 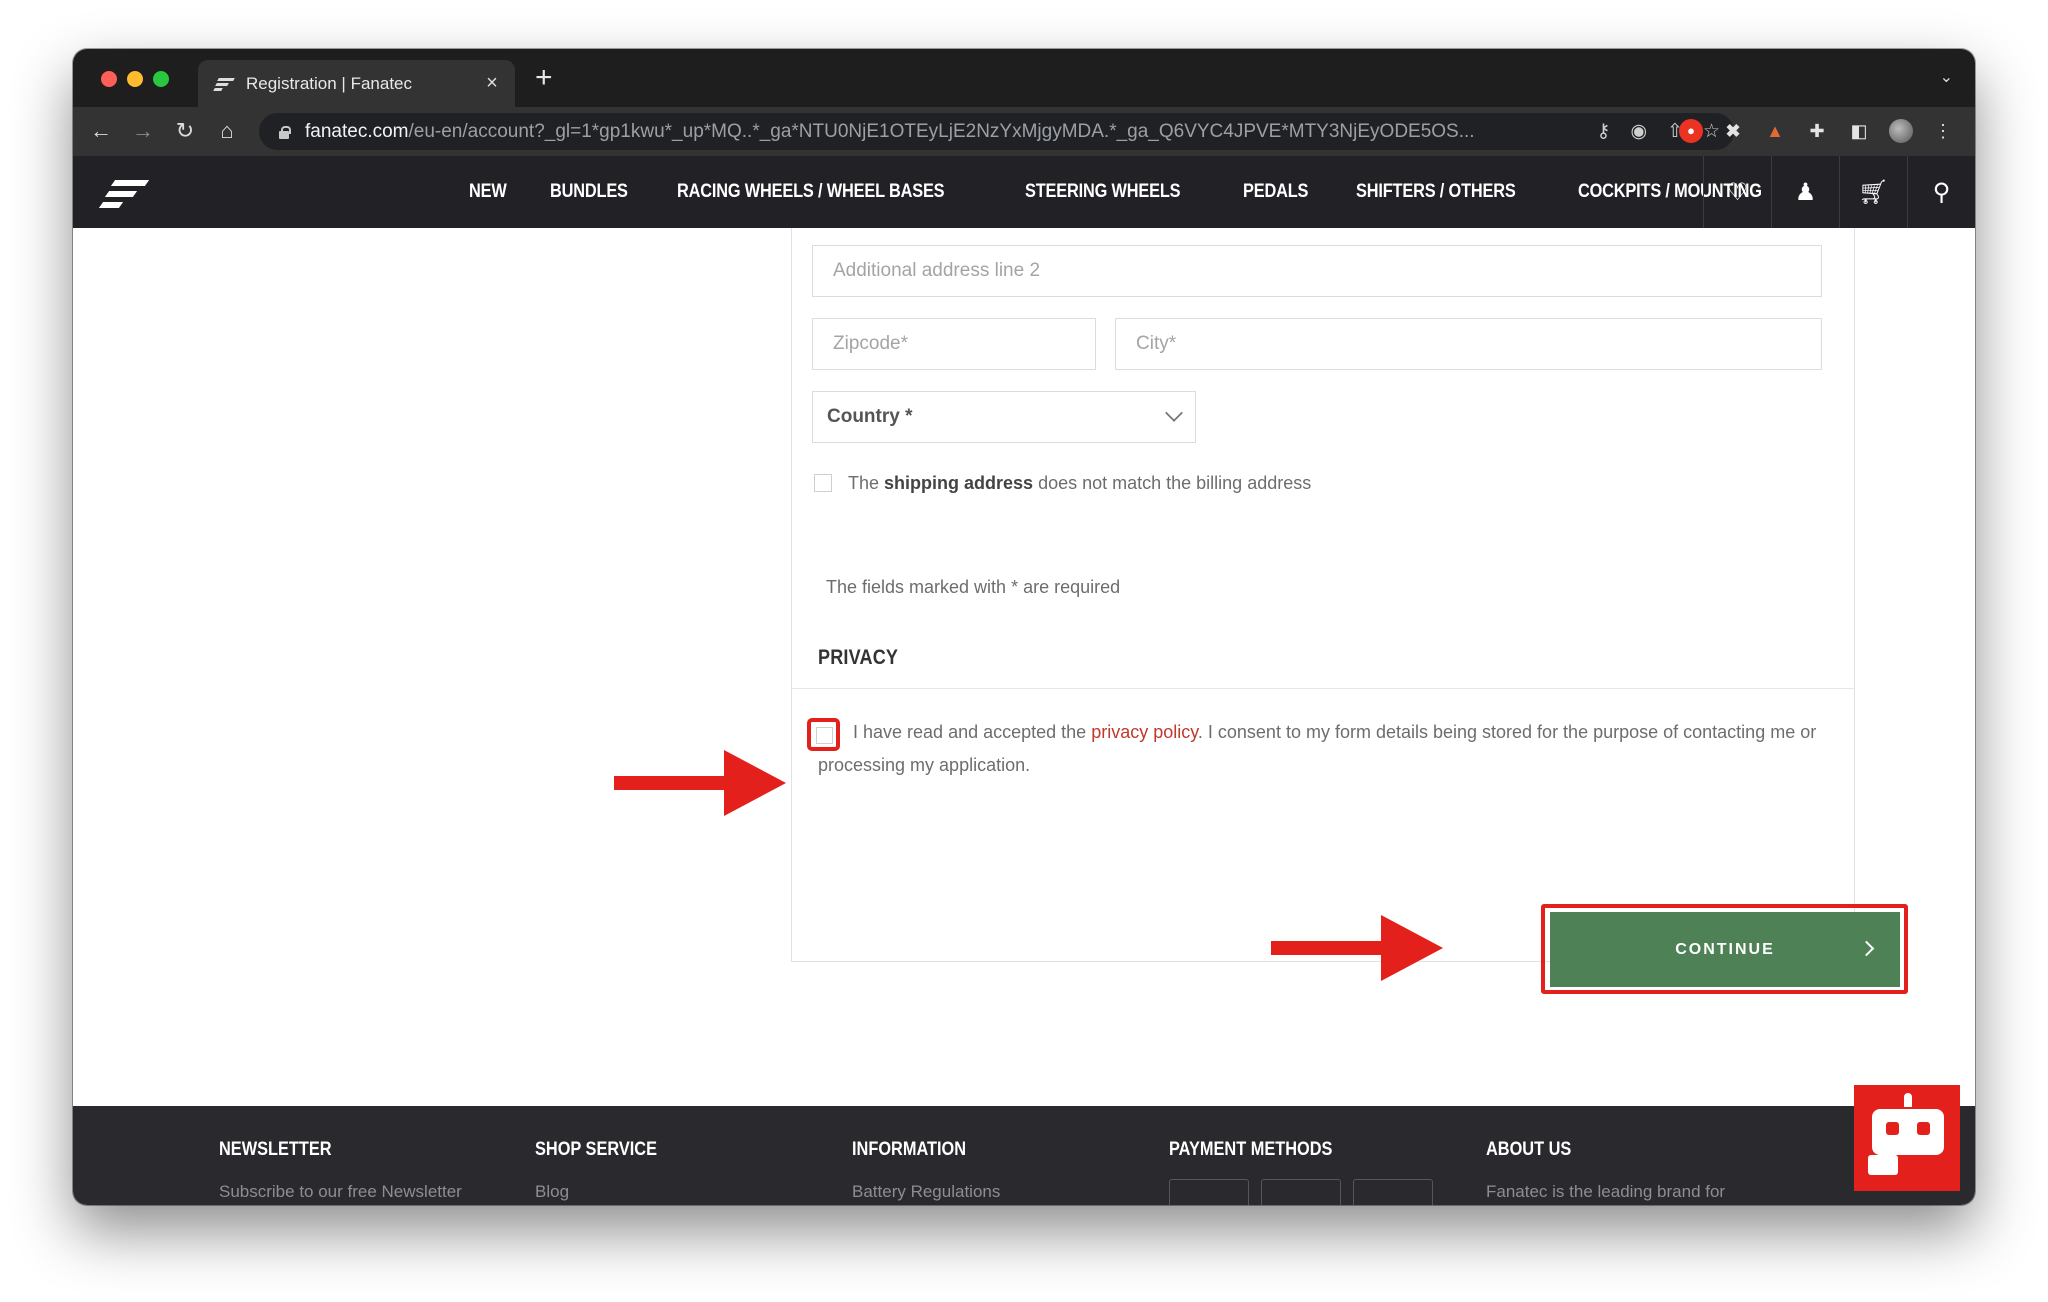 I want to click on forward-icon: →, so click(x=143, y=131).